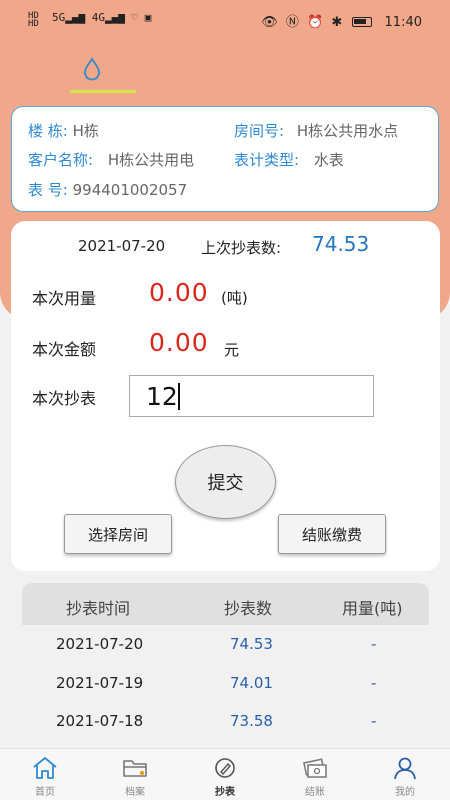 This screenshot has height=800, width=450. What do you see at coordinates (251, 721) in the screenshot?
I see `row-reading: 73.58` at bounding box center [251, 721].